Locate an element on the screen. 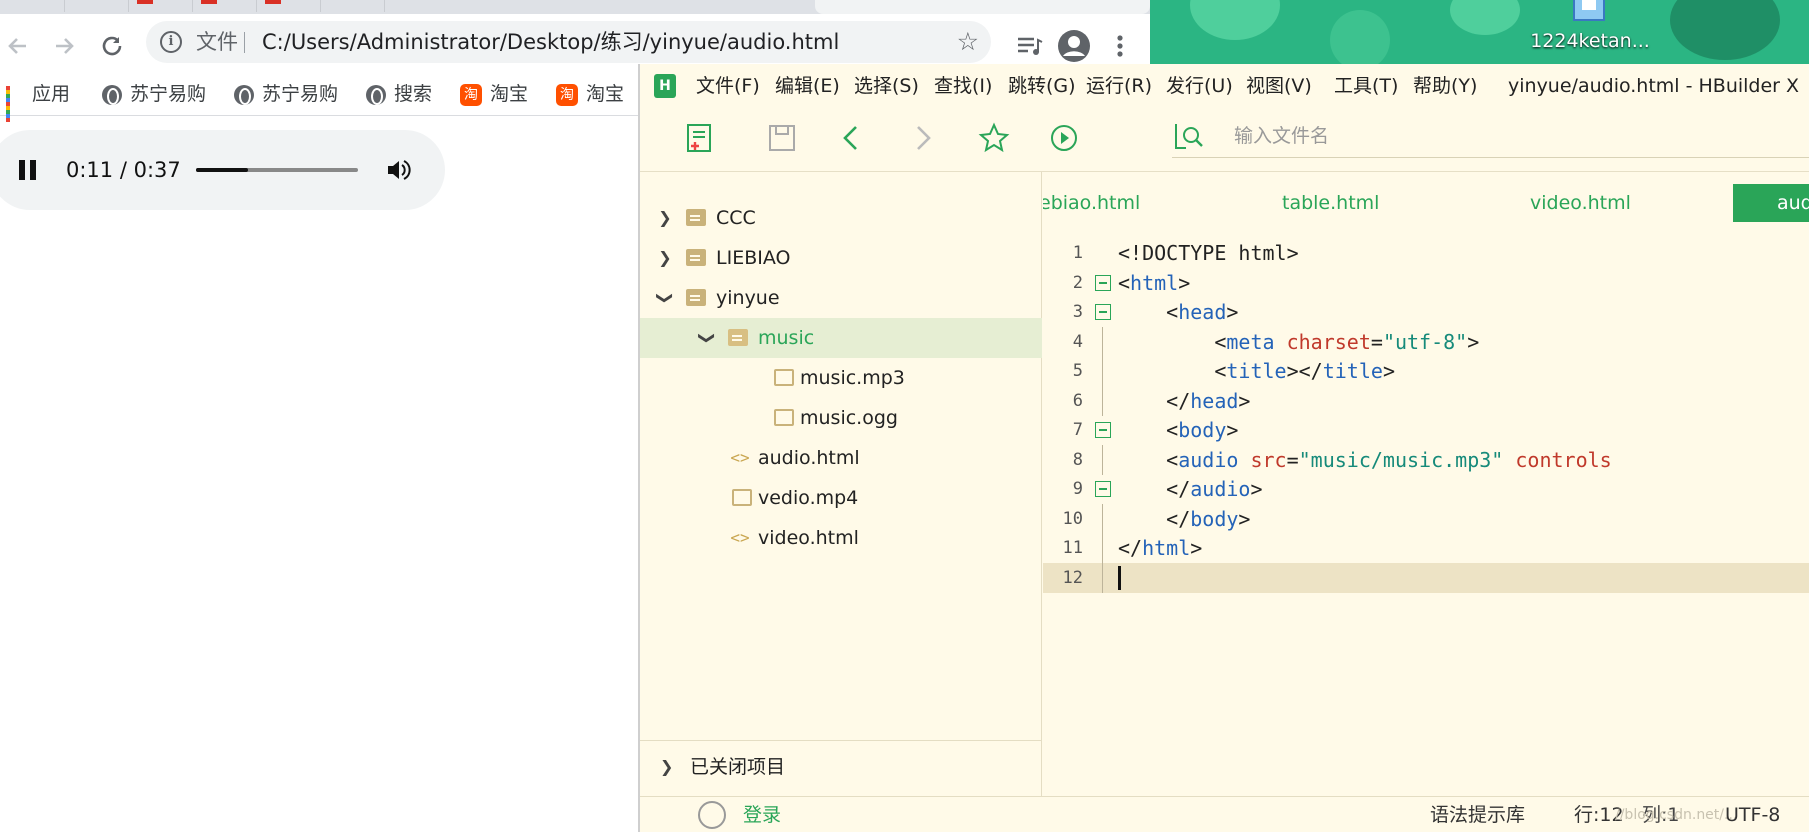 Image resolution: width=1809 pixels, height=833 pixels. code-line: 12 is located at coordinates (1426, 578).